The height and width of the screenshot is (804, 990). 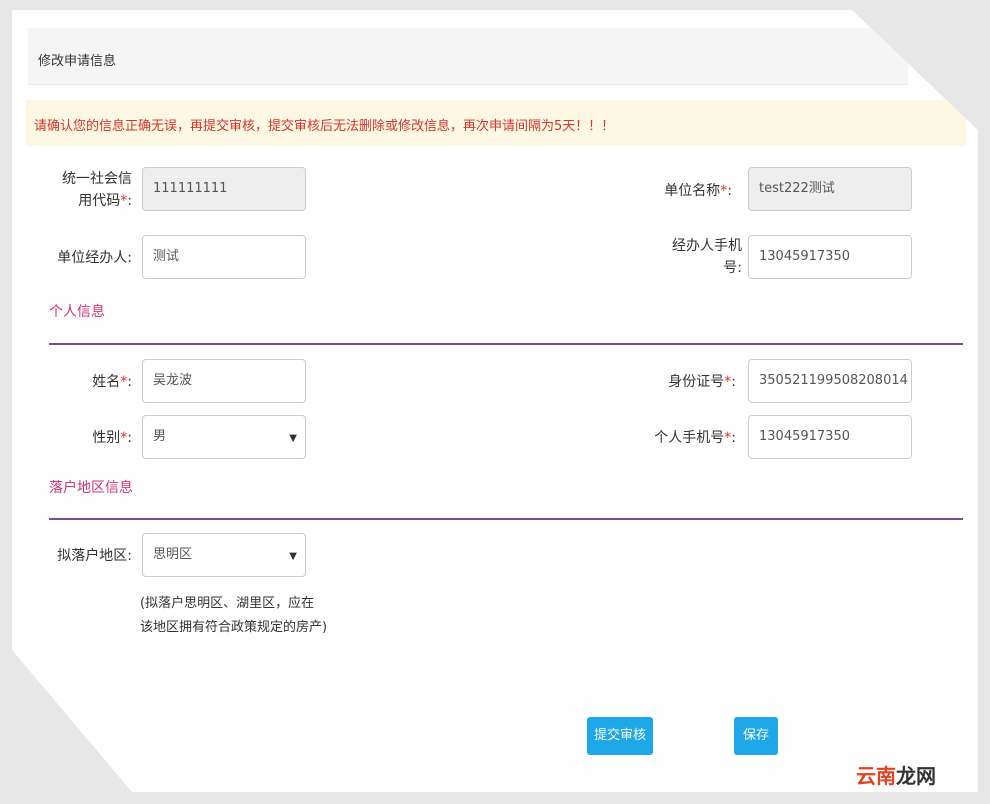 I want to click on gender-select: 男 ▼, so click(x=224, y=437).